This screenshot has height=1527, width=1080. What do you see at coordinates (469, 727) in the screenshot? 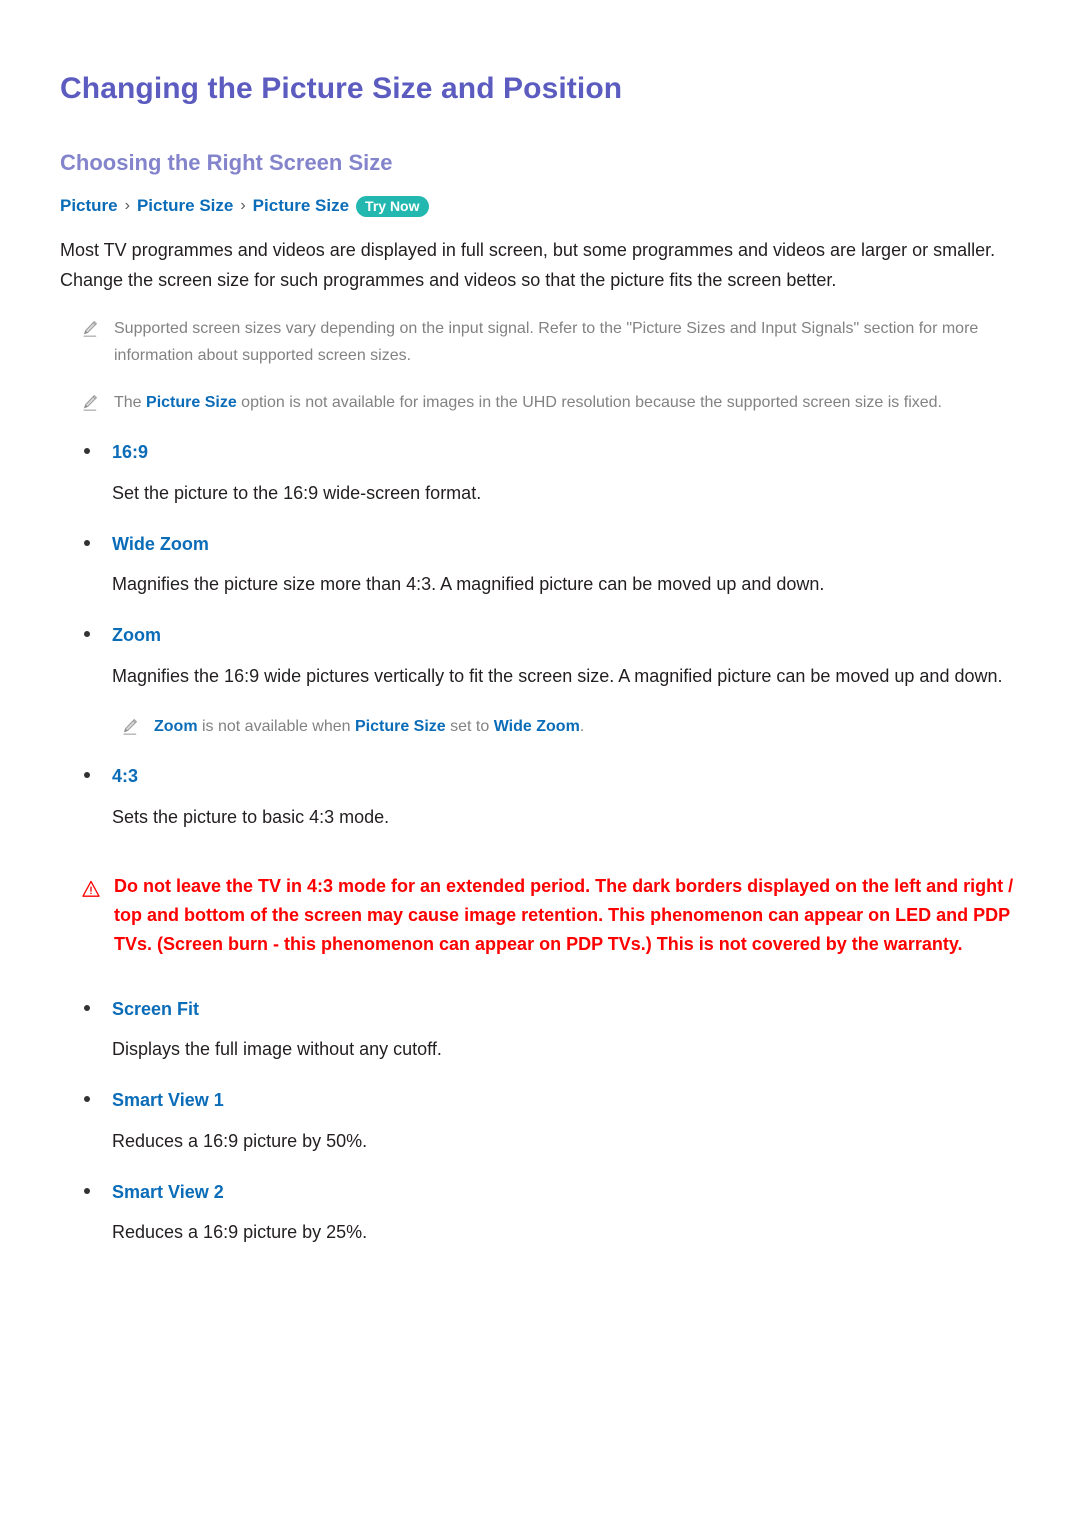
I see `note-text-segment: set to` at bounding box center [469, 727].